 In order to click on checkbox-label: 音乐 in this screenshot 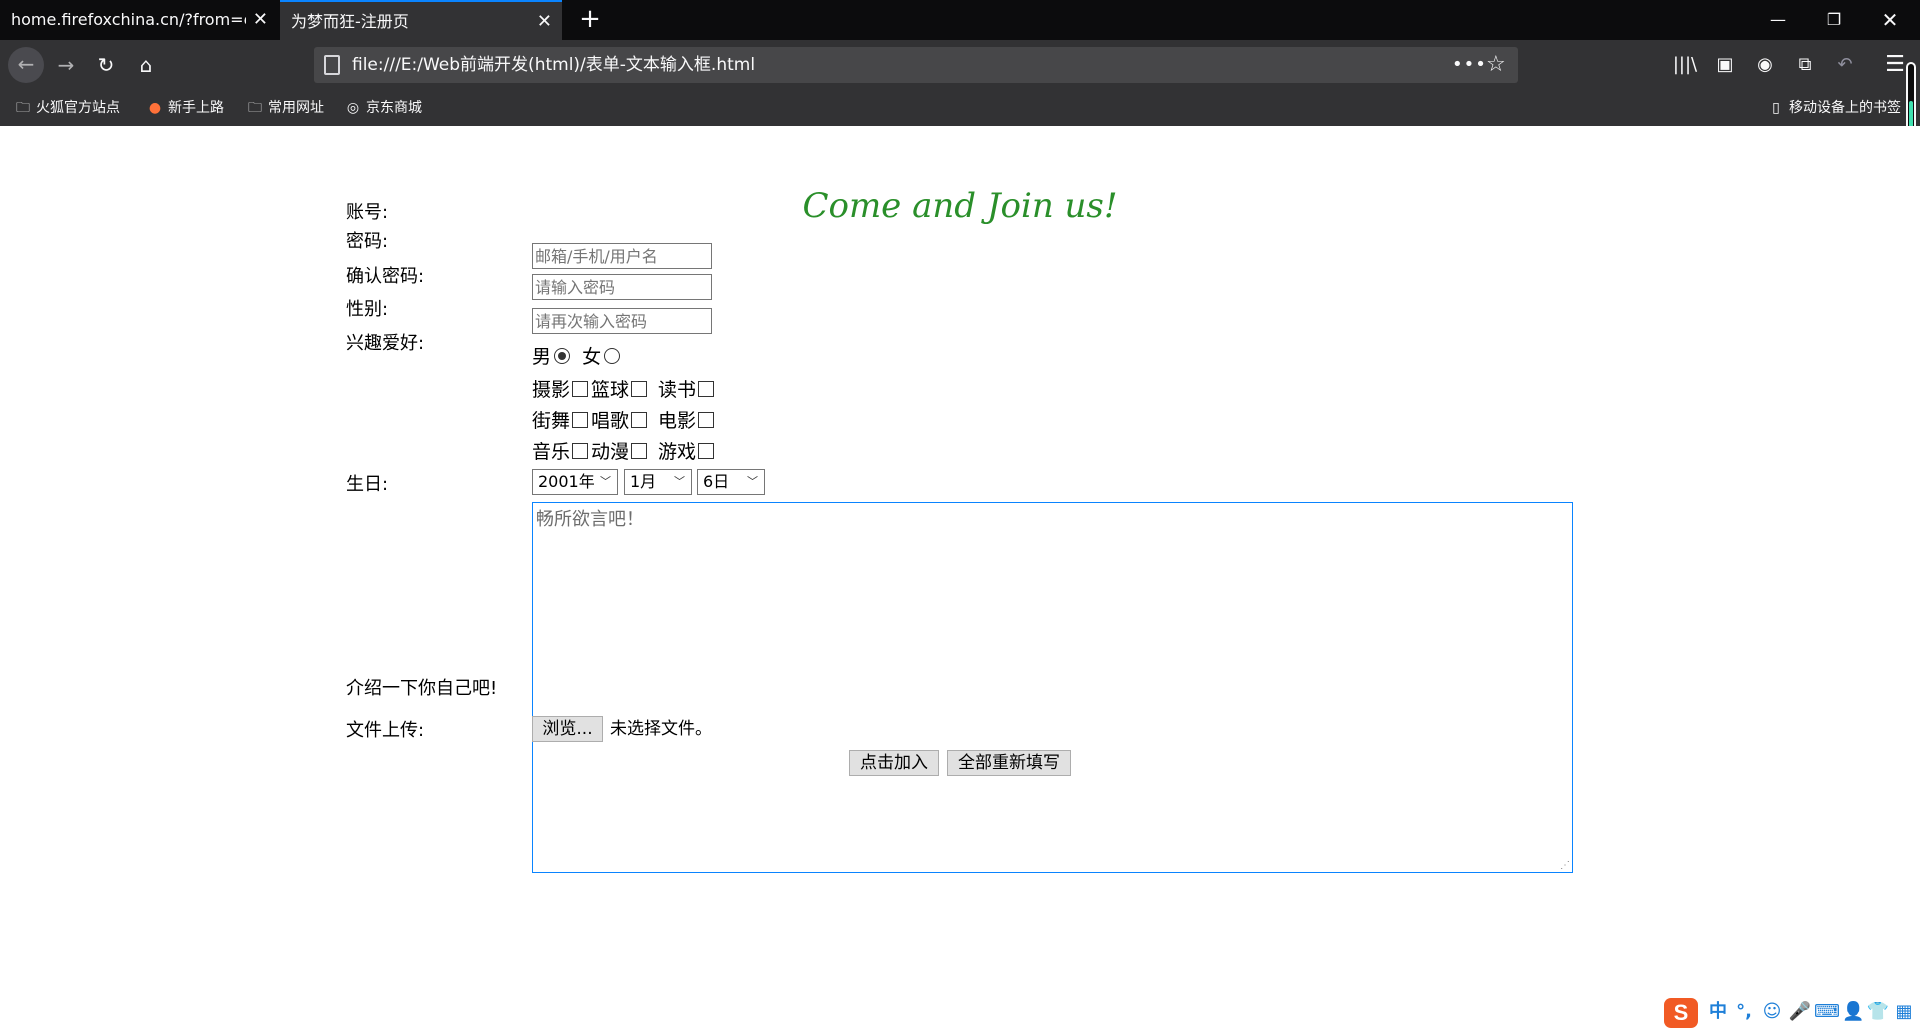, I will do `click(551, 452)`.